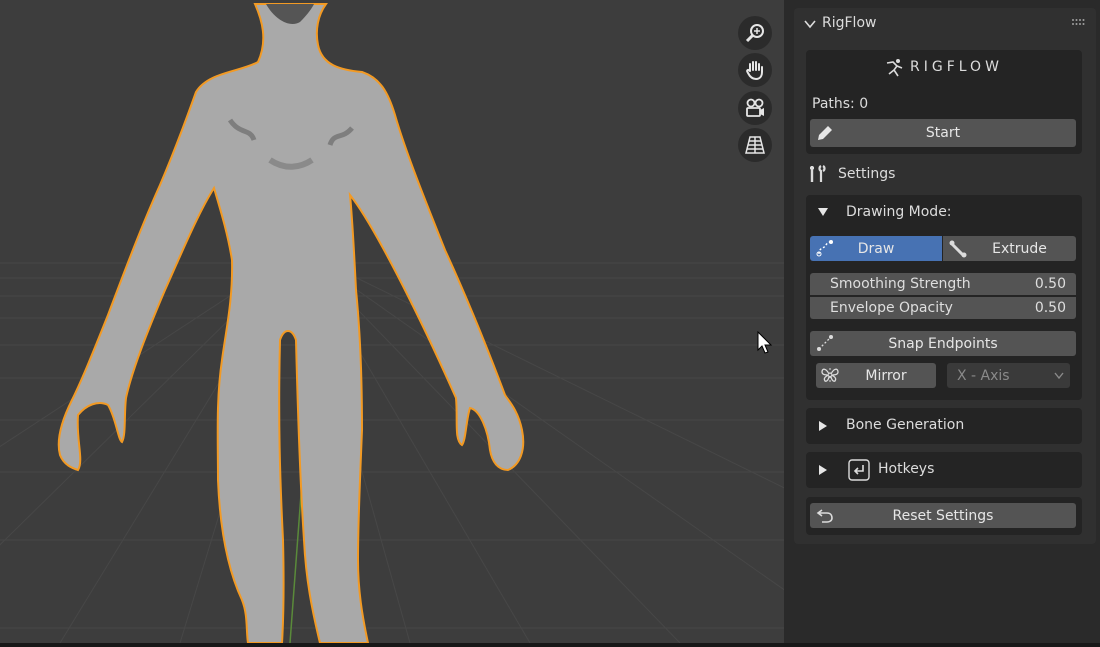 This screenshot has width=1100, height=647. What do you see at coordinates (886, 375) in the screenshot?
I see `mirror-label: Mirror` at bounding box center [886, 375].